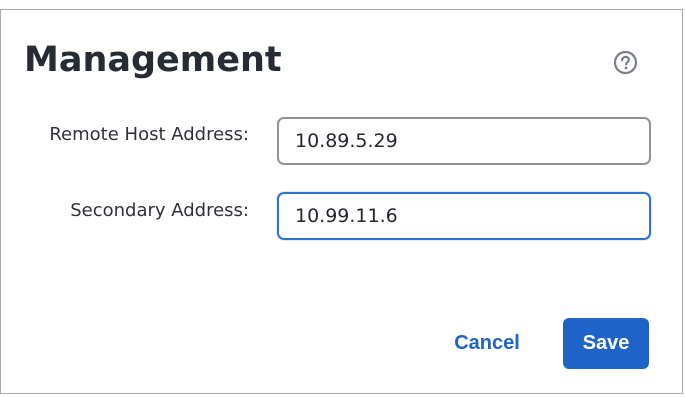 This screenshot has height=397, width=685. I want to click on secondary-address-label: Secondary Address:, so click(159, 210).